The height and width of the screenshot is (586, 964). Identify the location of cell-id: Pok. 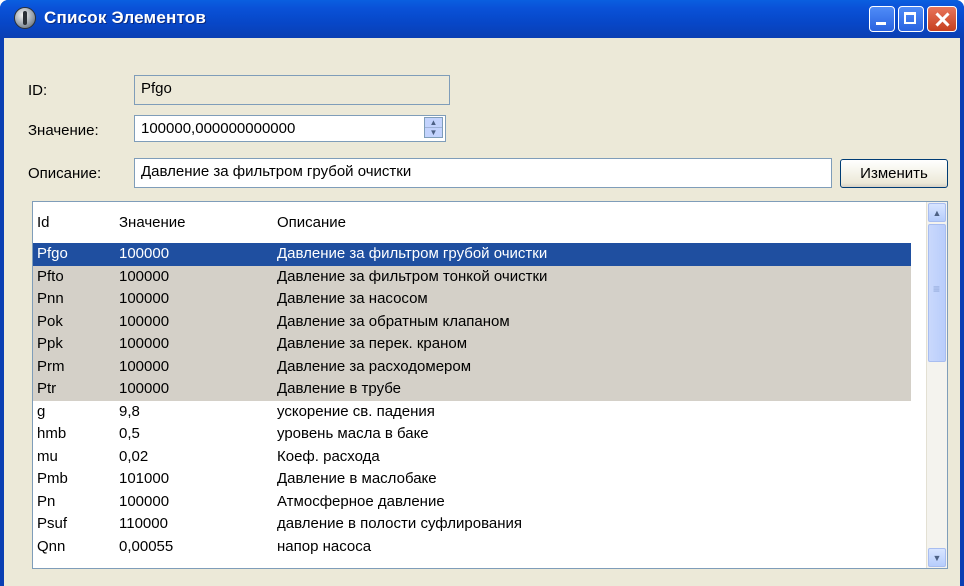
(50, 321).